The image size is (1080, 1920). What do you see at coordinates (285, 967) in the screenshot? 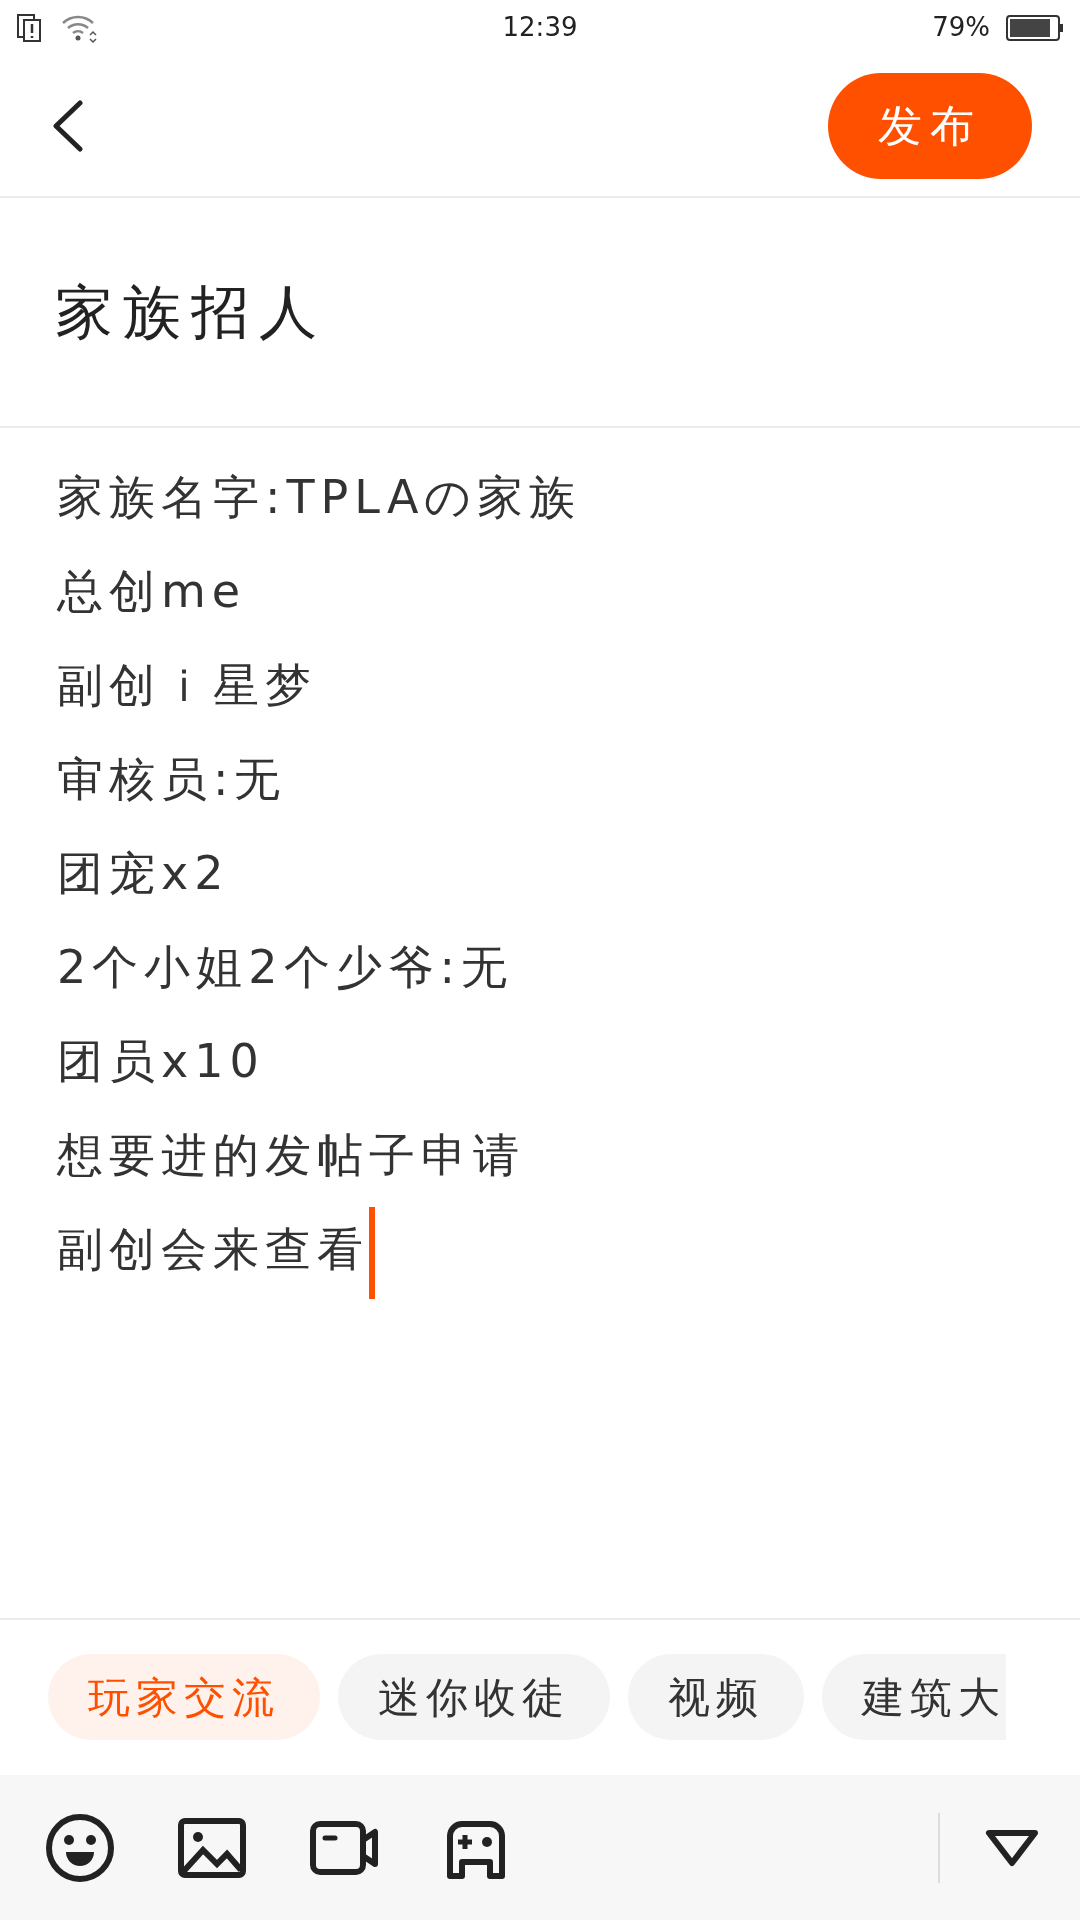
I see `body-text-line: 2个小姐2个少爷:无` at bounding box center [285, 967].